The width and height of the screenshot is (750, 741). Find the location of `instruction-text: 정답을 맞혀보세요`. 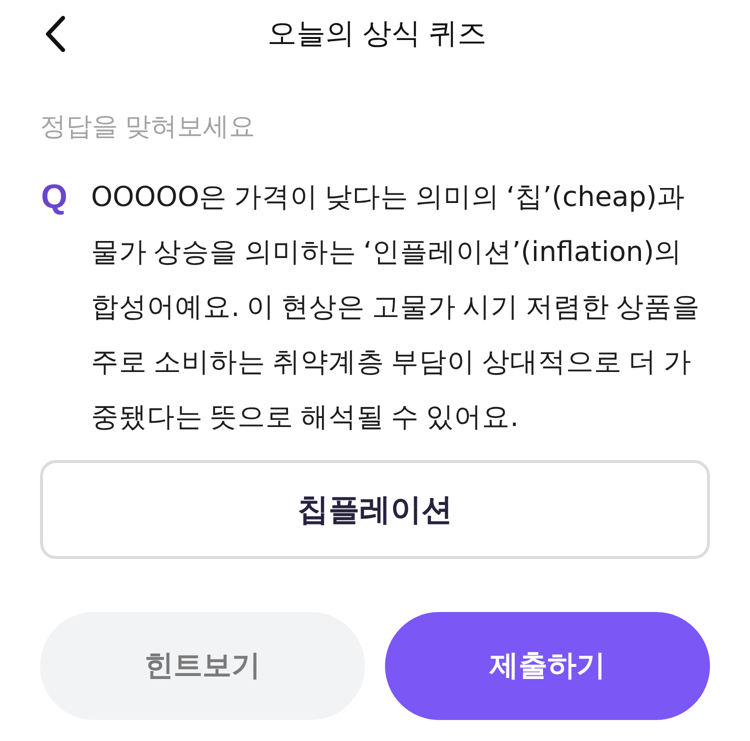

instruction-text: 정답을 맞혀보세요 is located at coordinates (148, 126).